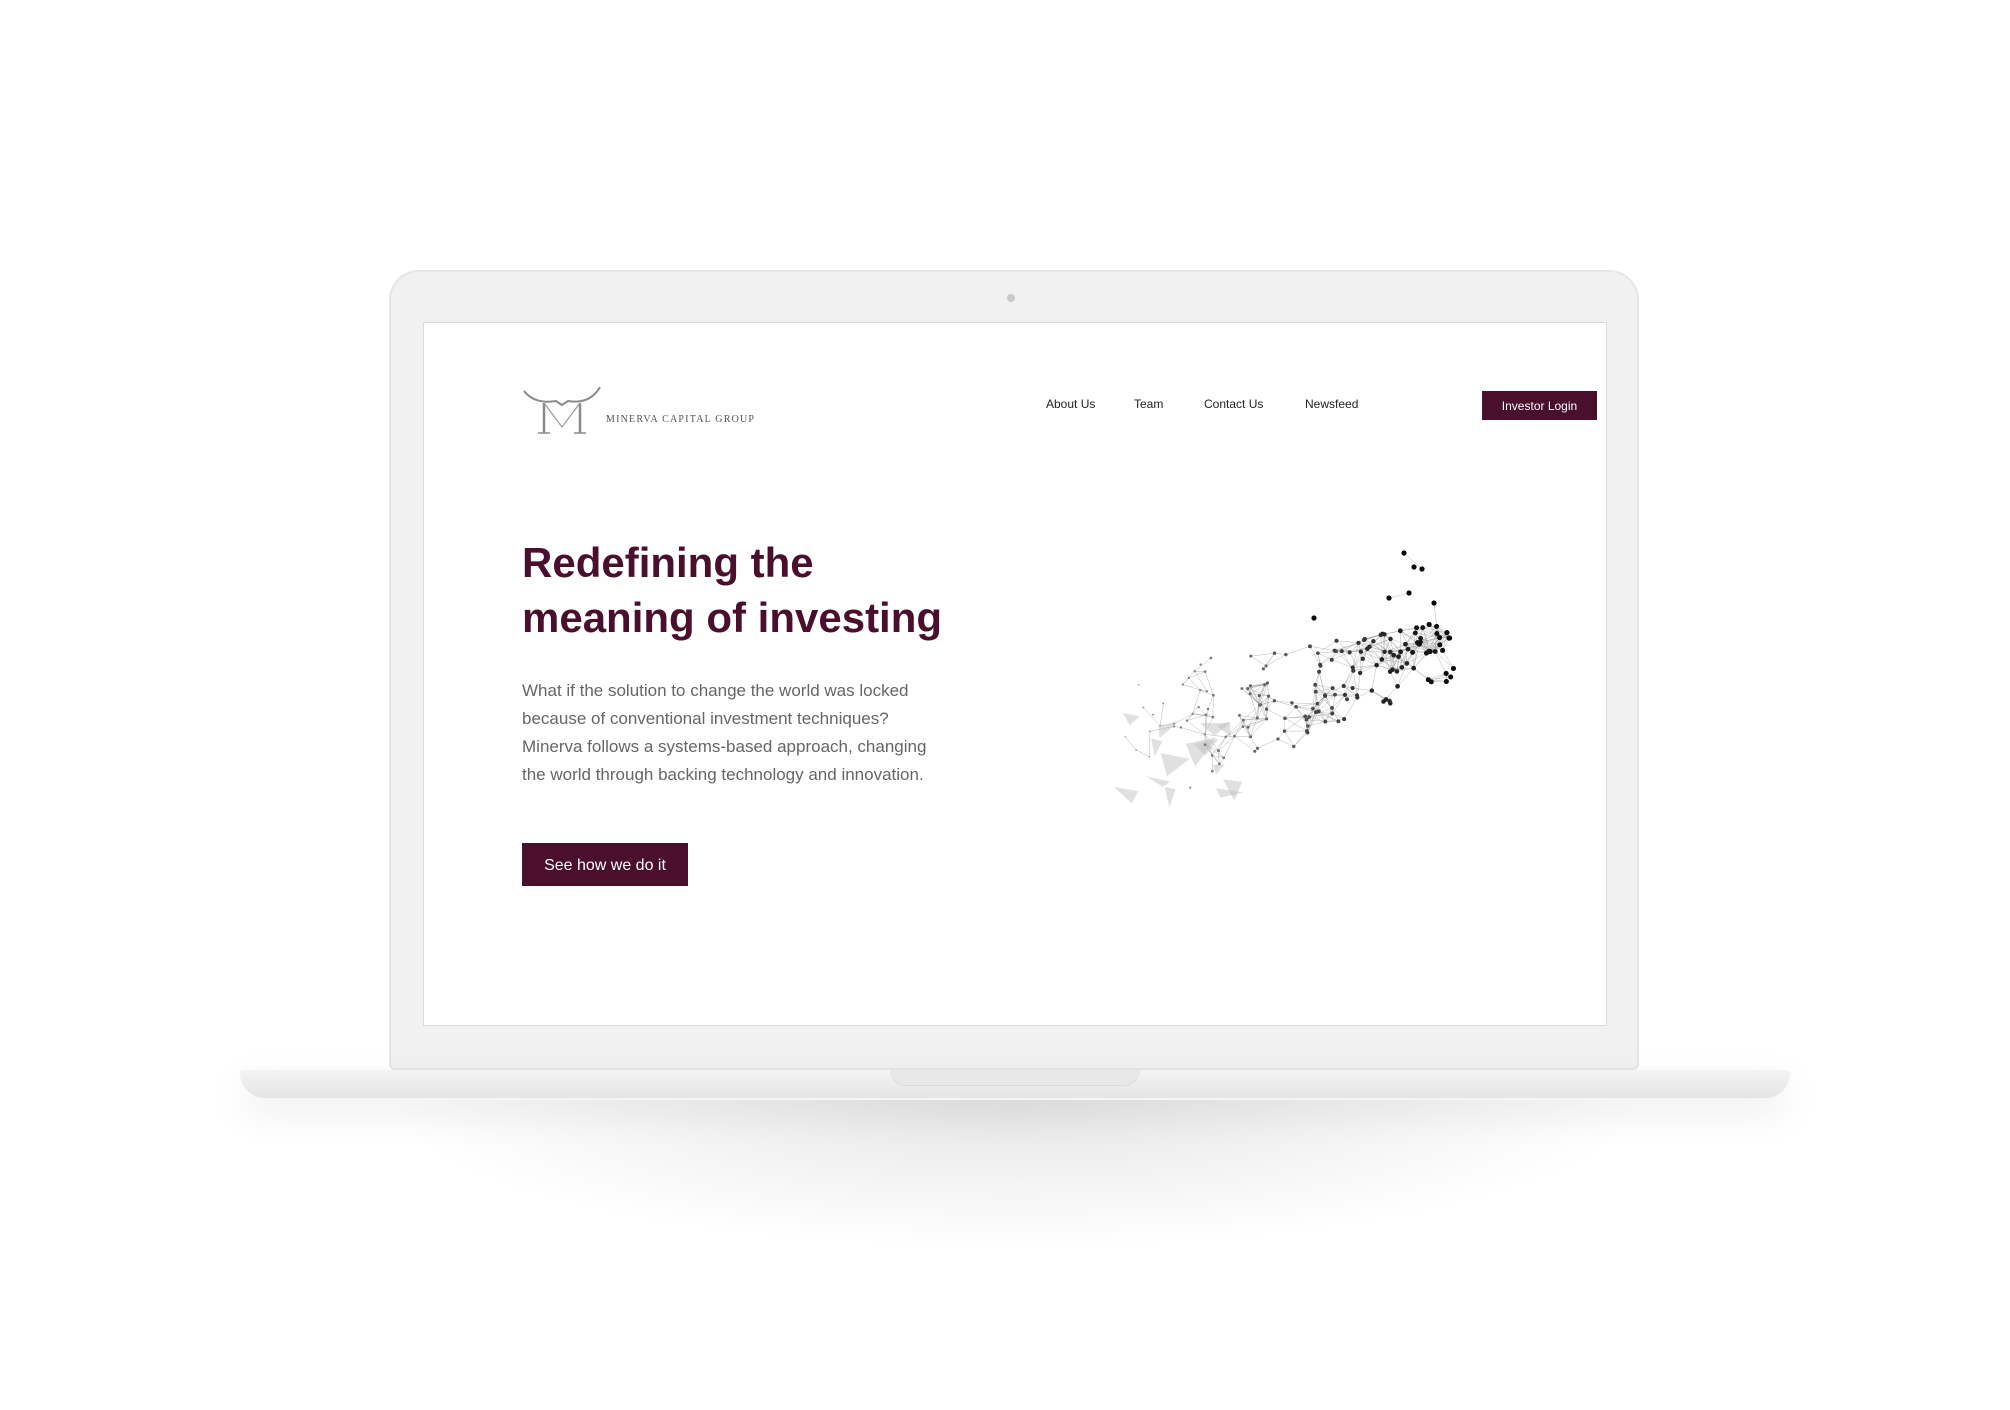 Image resolution: width=2010 pixels, height=1410 pixels. I want to click on minerva-m-logo-icon, so click(562, 410).